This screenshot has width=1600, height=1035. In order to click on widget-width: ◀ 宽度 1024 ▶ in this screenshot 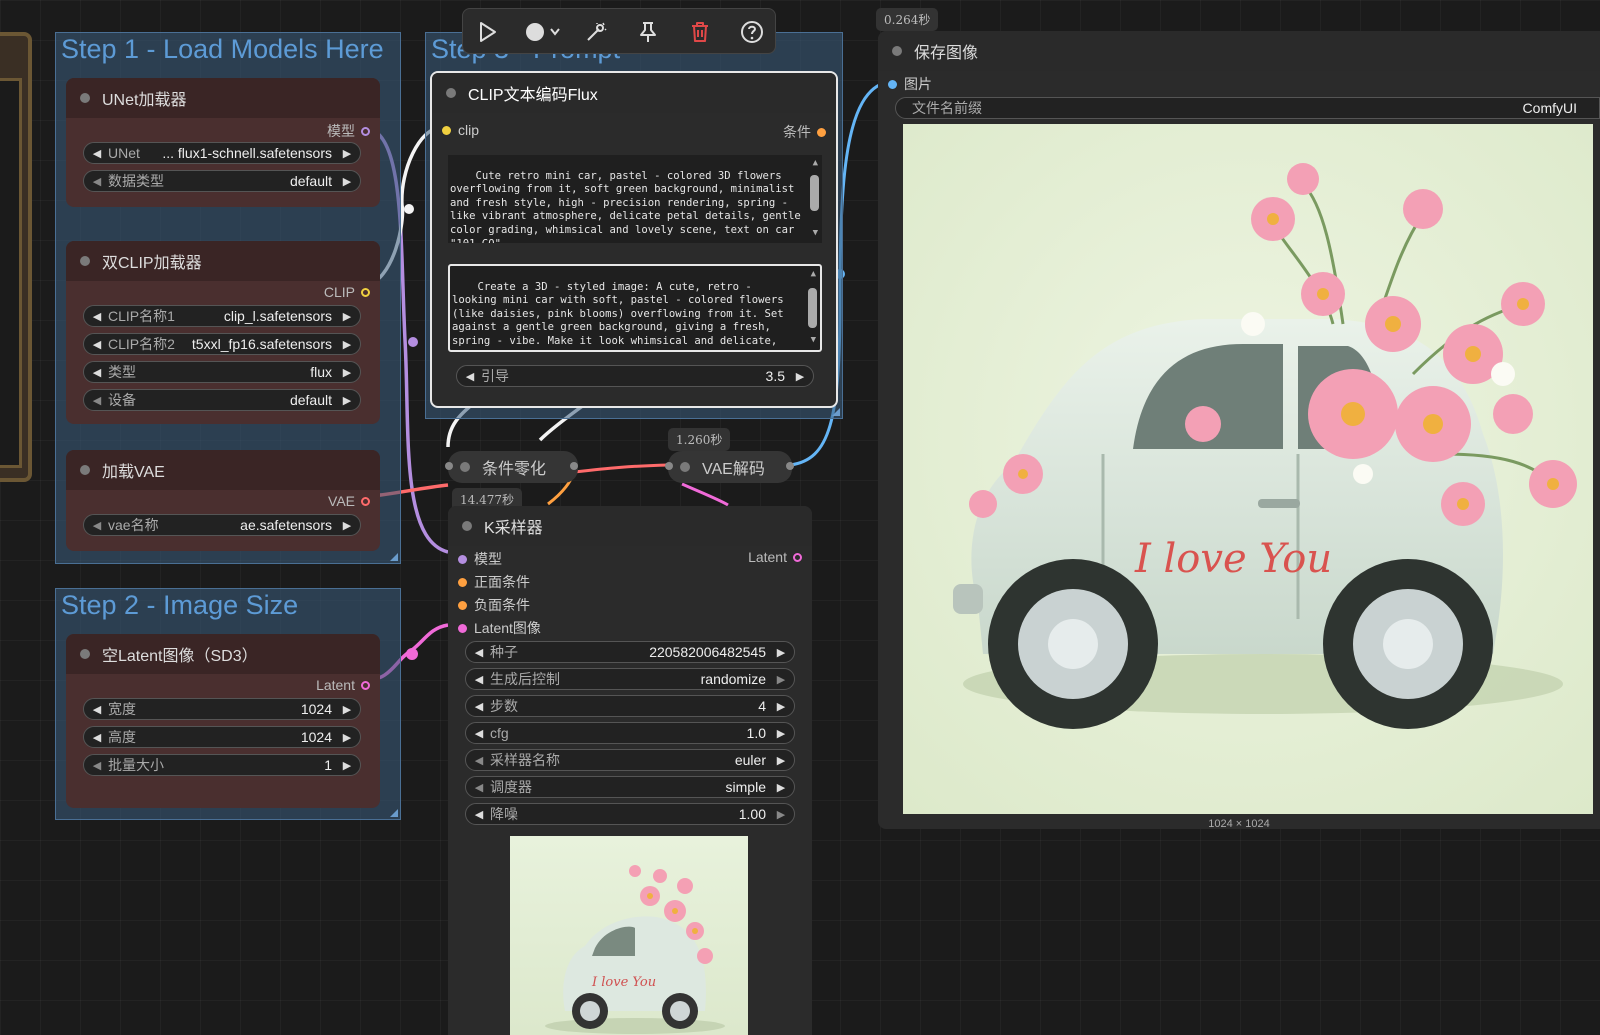, I will do `click(222, 709)`.